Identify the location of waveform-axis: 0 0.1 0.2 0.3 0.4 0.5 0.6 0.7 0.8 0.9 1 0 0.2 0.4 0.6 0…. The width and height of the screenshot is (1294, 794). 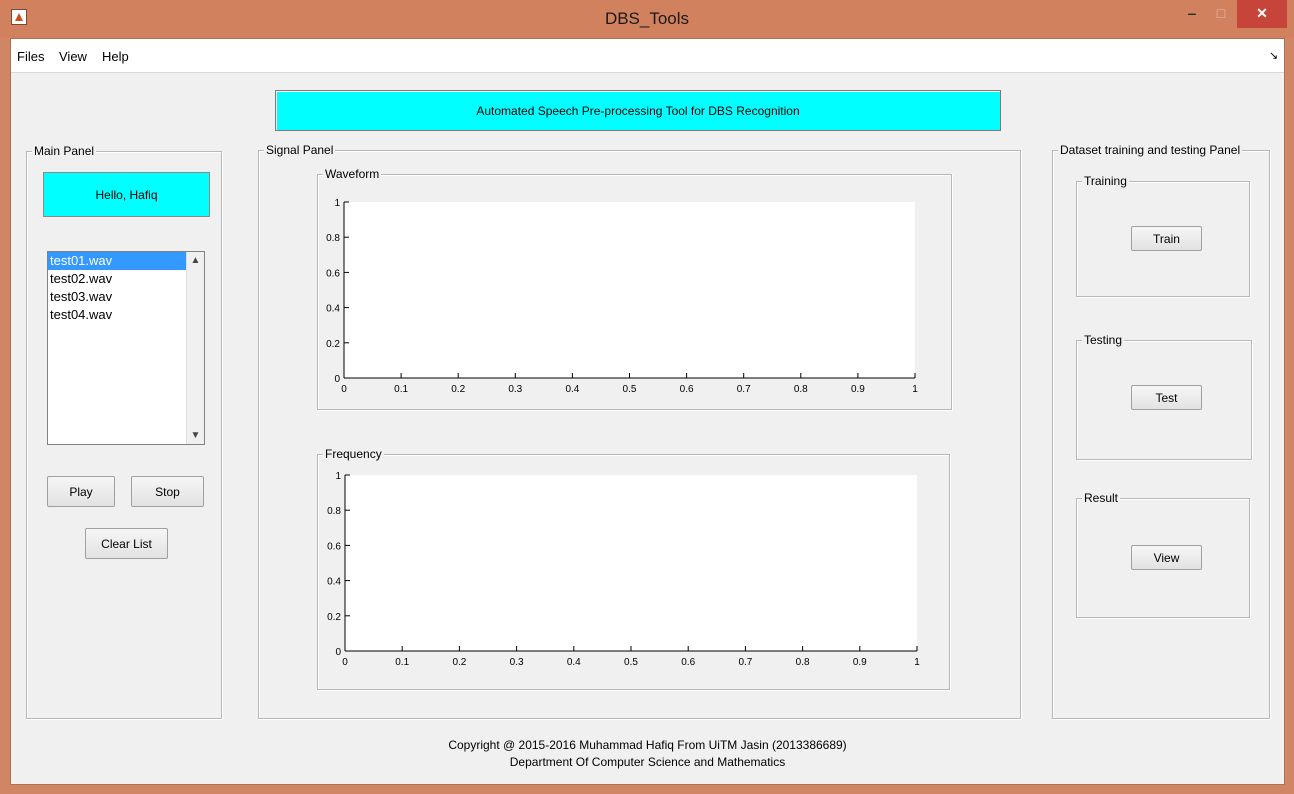
(622, 296).